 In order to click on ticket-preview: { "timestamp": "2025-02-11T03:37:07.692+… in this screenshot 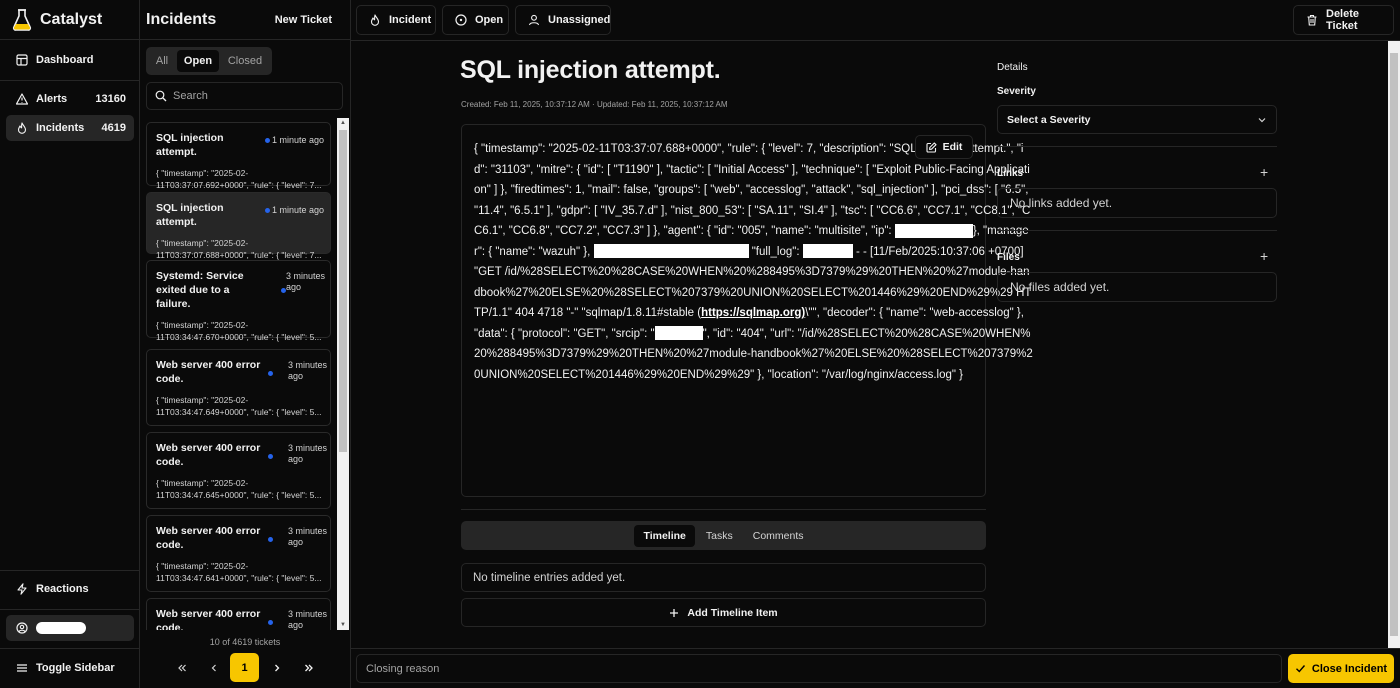, I will do `click(239, 179)`.